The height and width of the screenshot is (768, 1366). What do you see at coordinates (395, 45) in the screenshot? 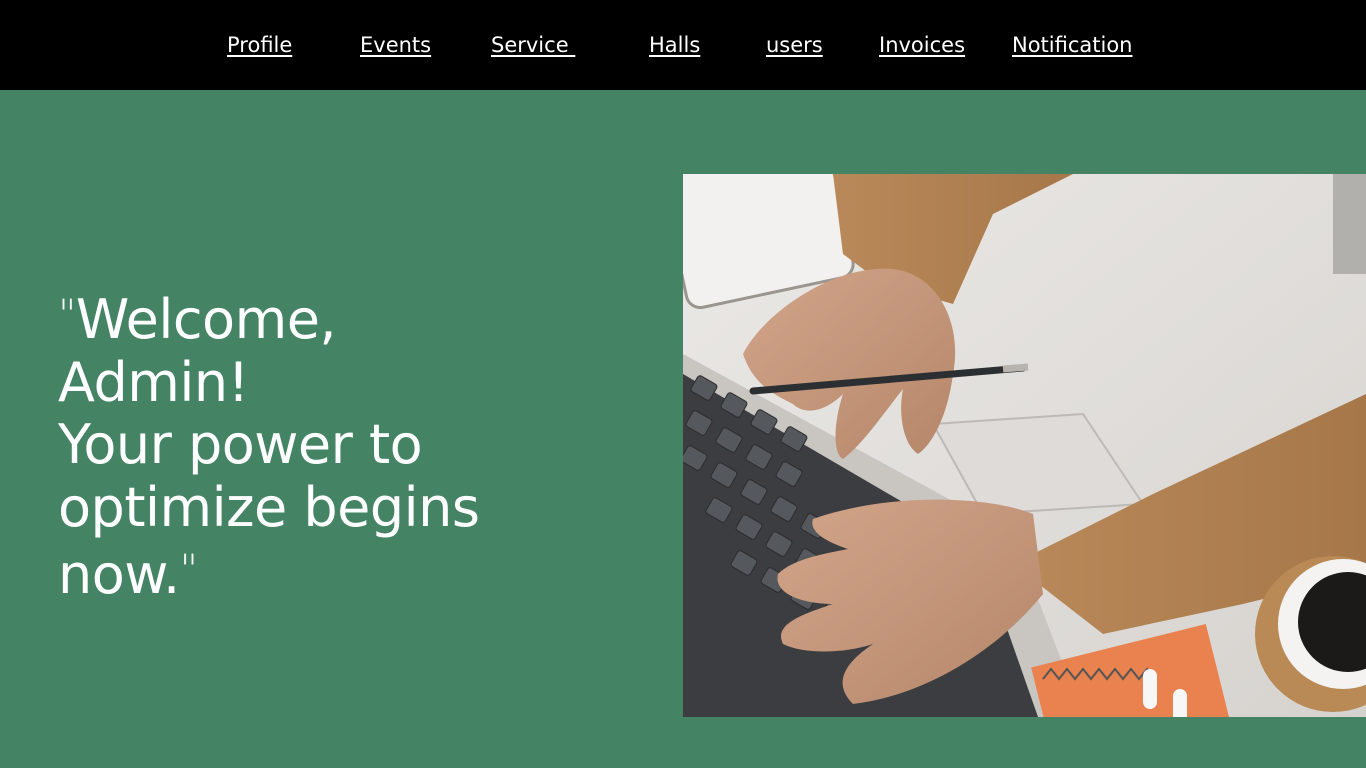
I see `nav-link-events: Events` at bounding box center [395, 45].